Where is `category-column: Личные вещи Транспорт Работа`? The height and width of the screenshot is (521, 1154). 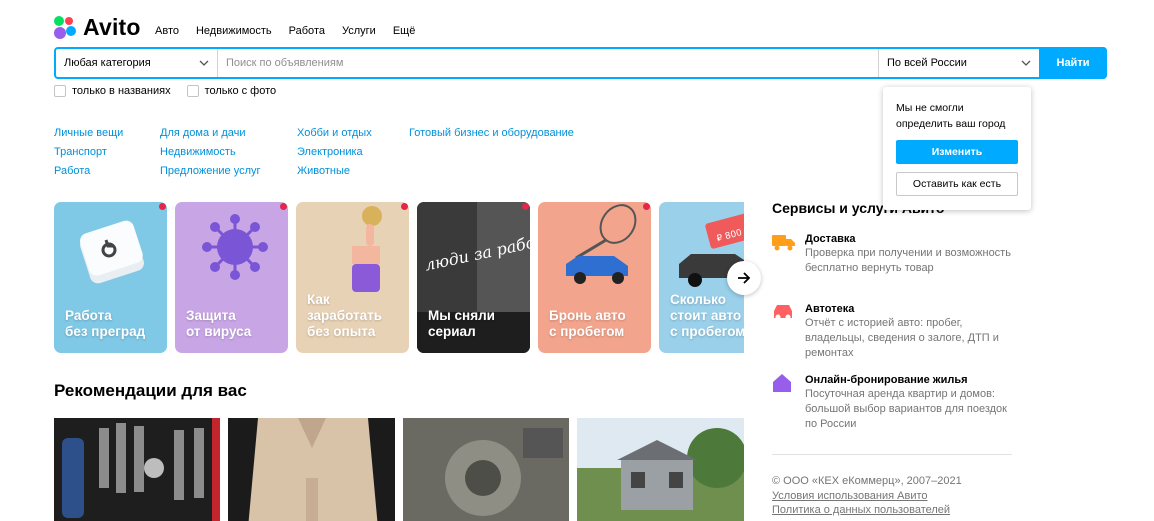
category-column: Личные вещи Транспорт Работа is located at coordinates (107, 152).